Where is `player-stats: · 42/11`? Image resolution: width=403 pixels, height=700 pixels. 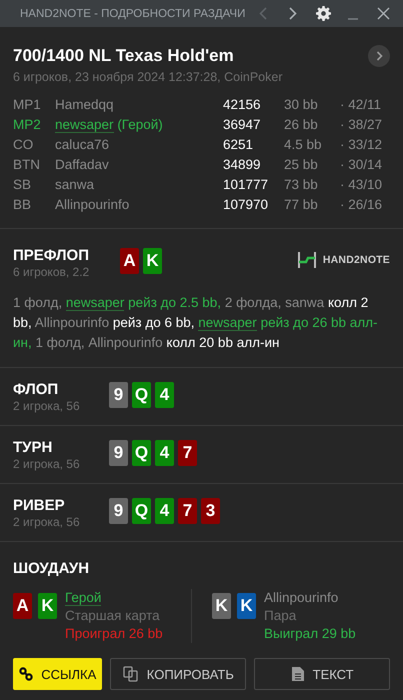
player-stats: · 42/11 is located at coordinates (361, 105).